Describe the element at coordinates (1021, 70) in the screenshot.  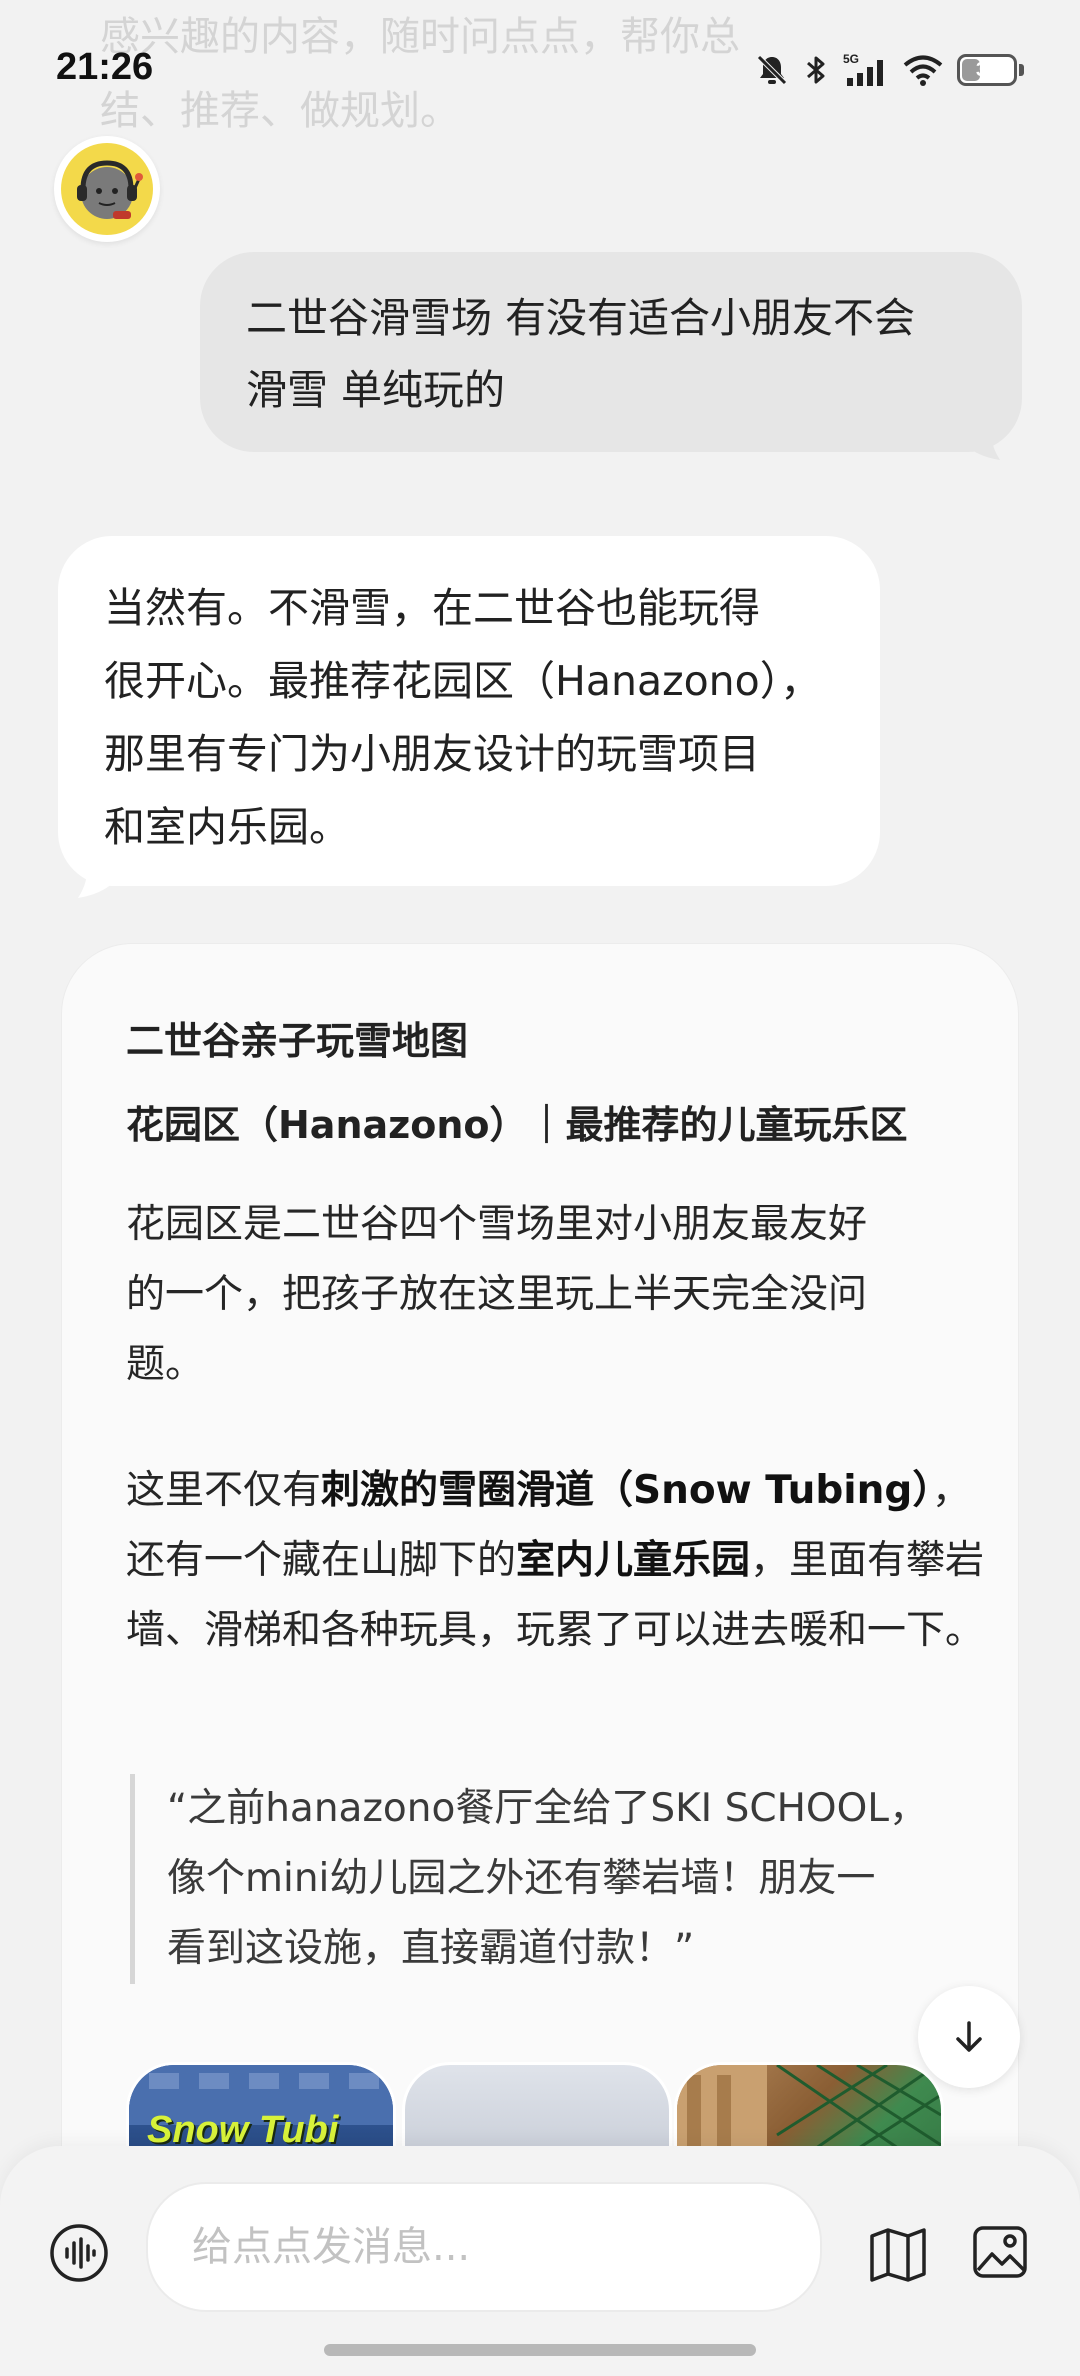
I see `battery-cap` at that location.